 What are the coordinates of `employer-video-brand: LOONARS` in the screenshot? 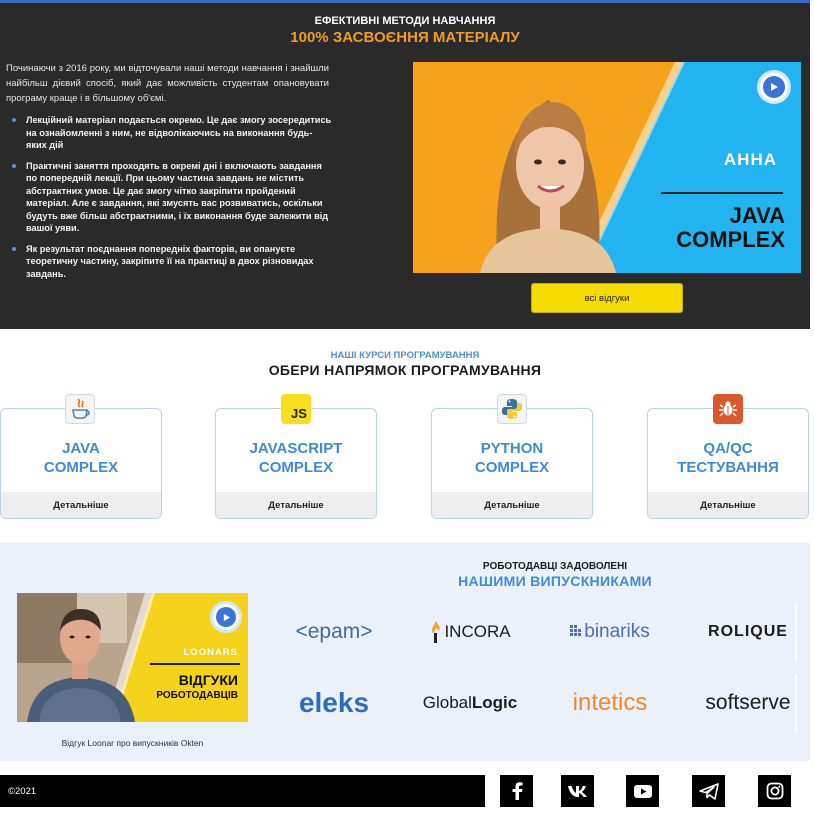 It's located at (210, 652).